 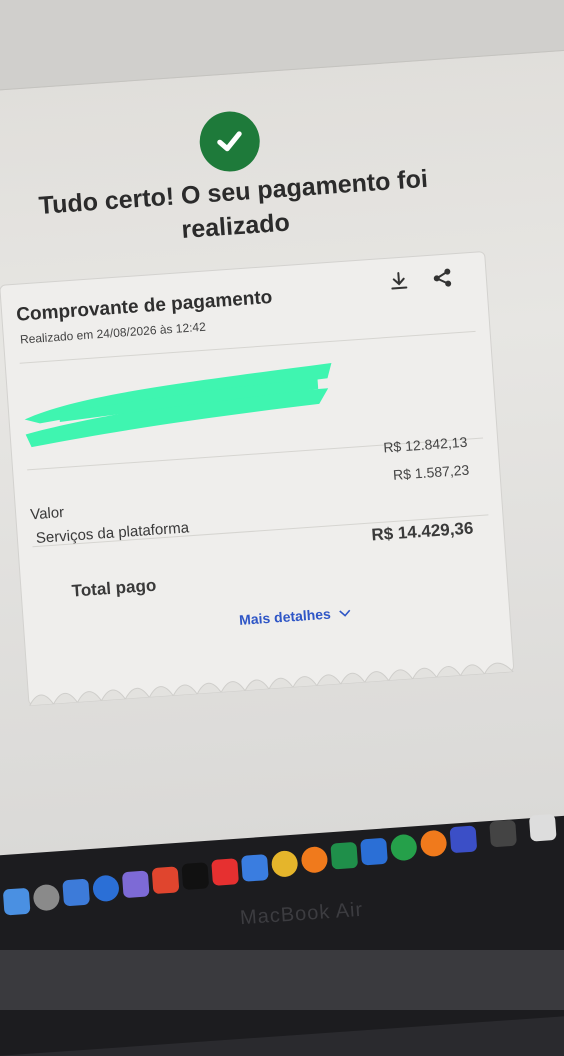 I want to click on more-details-link: Mais detalhes, so click(x=295, y=616).